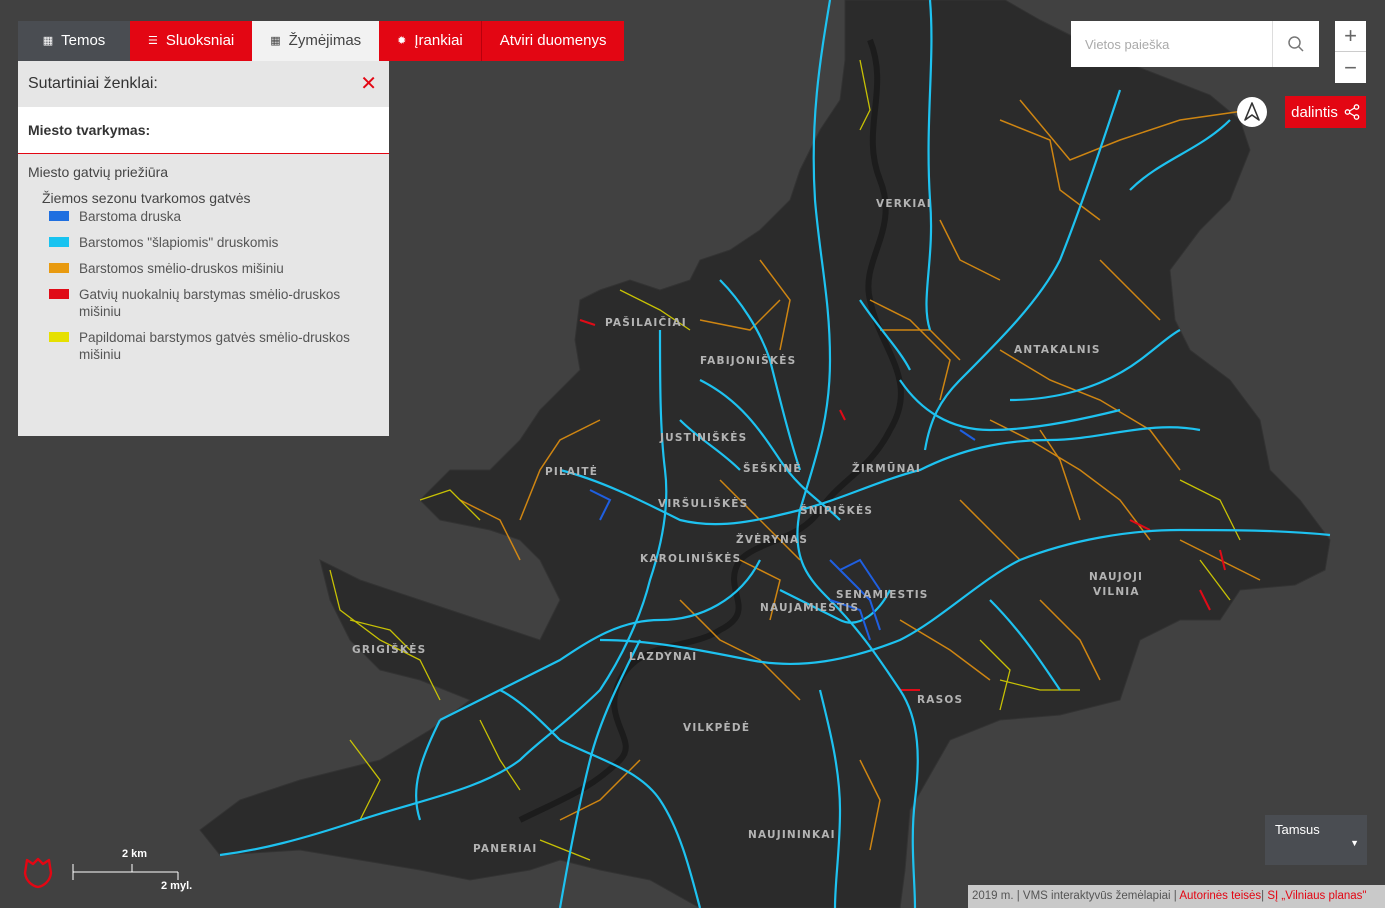 Image resolution: width=1385 pixels, height=908 pixels. What do you see at coordinates (1116, 592) in the screenshot?
I see `district-label: VILNIA` at bounding box center [1116, 592].